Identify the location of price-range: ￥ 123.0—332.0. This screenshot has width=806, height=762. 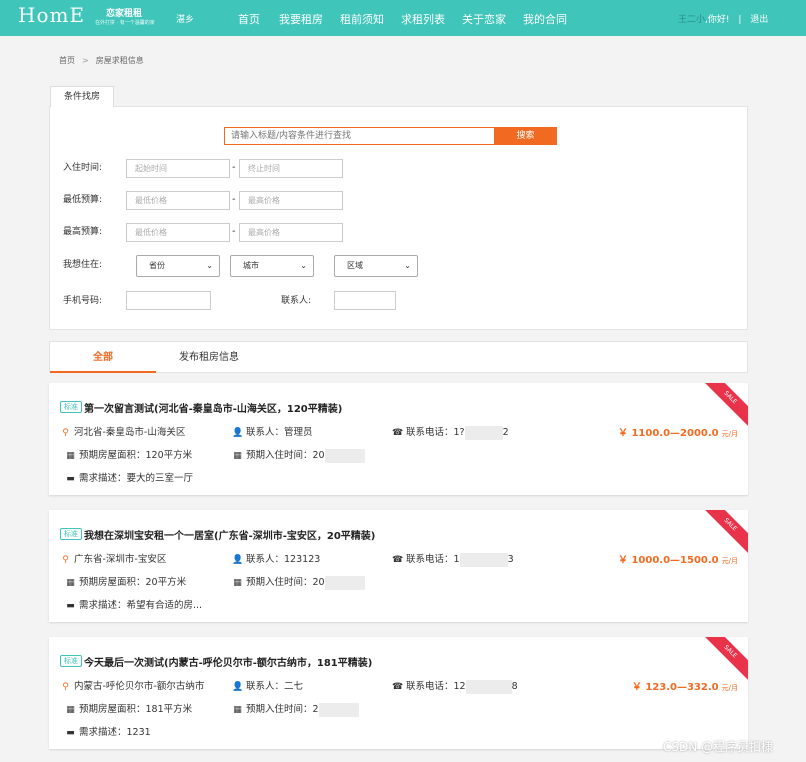
(675, 687).